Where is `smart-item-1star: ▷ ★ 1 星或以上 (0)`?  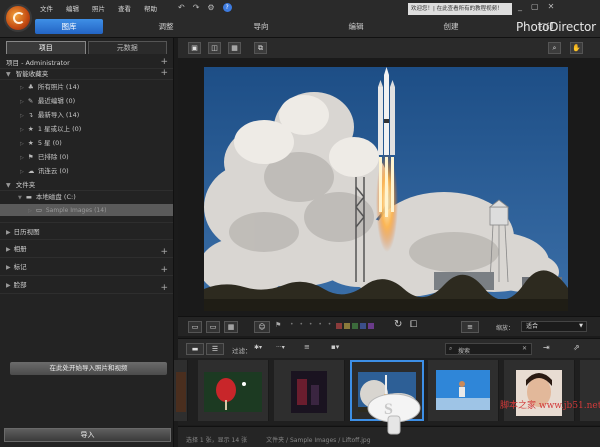 smart-item-1star: ▷ ★ 1 星或以上 (0) is located at coordinates (86, 129).